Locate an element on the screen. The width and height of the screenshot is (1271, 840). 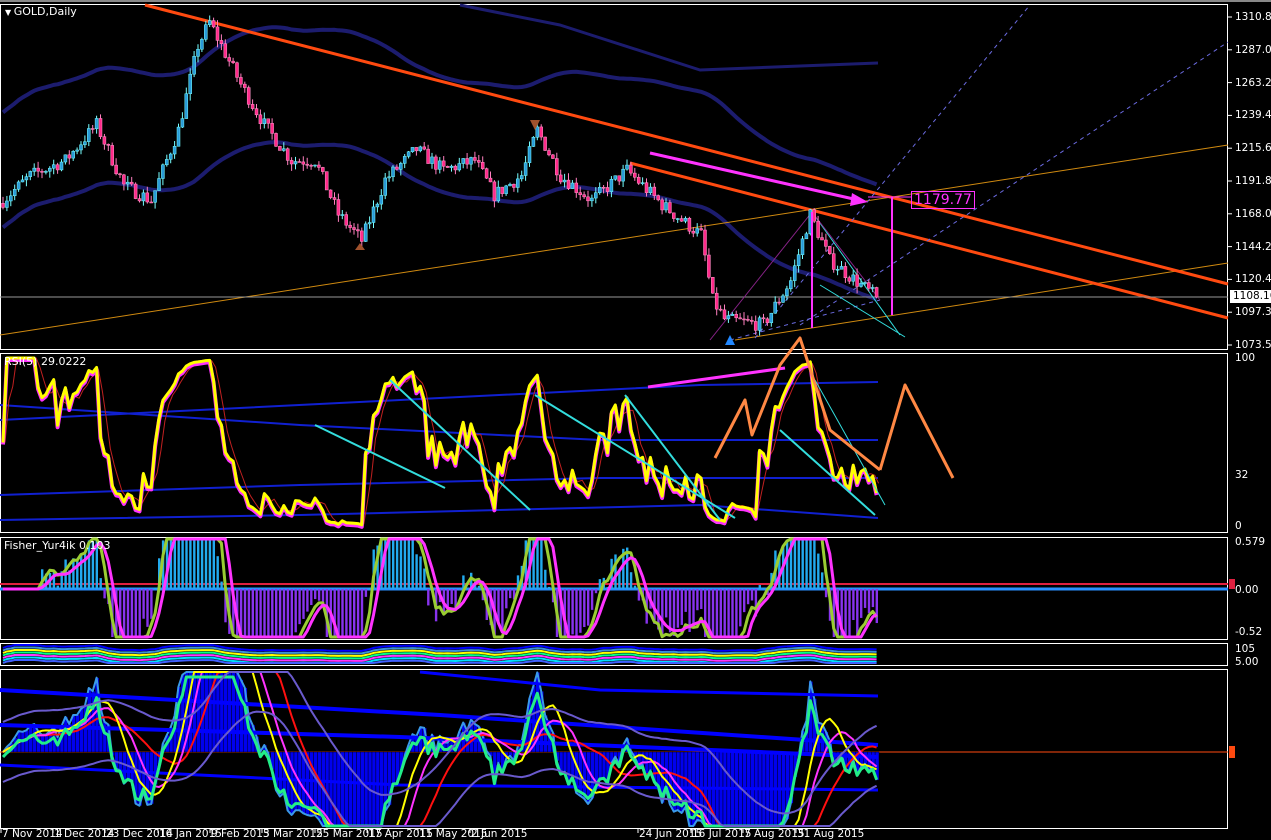
target-price-label: 1179.77 is located at coordinates (943, 200).